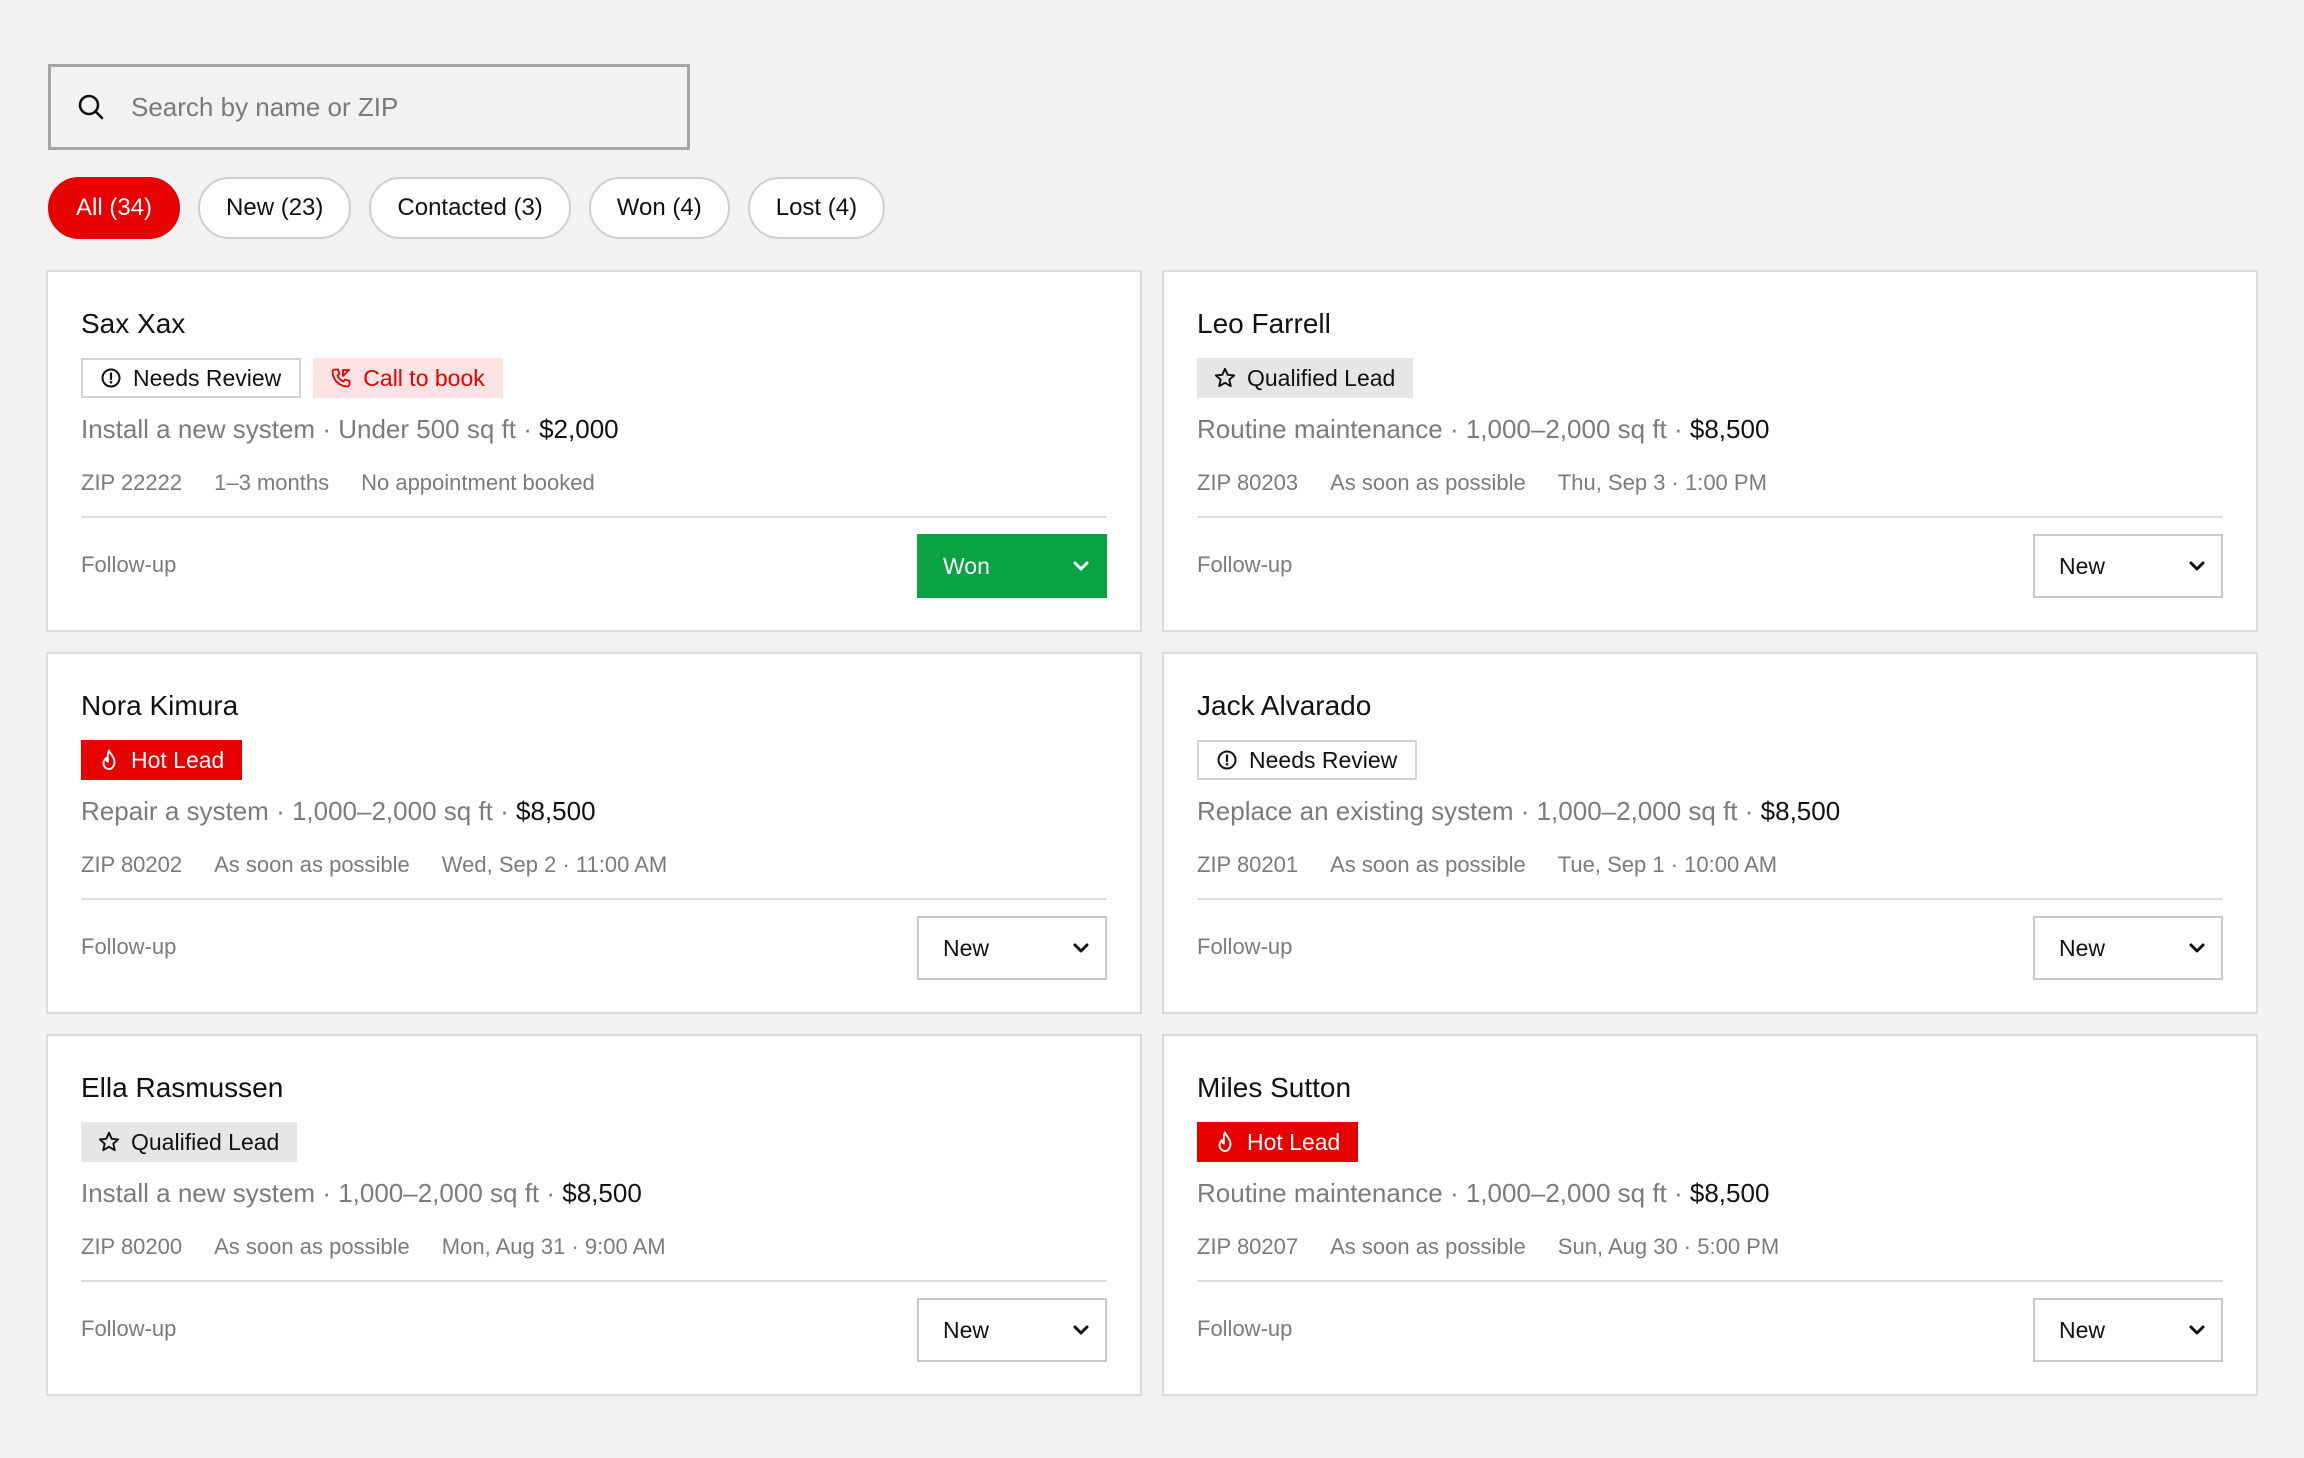 Image resolution: width=2304 pixels, height=1458 pixels. I want to click on call-badge: Call to book, so click(408, 378).